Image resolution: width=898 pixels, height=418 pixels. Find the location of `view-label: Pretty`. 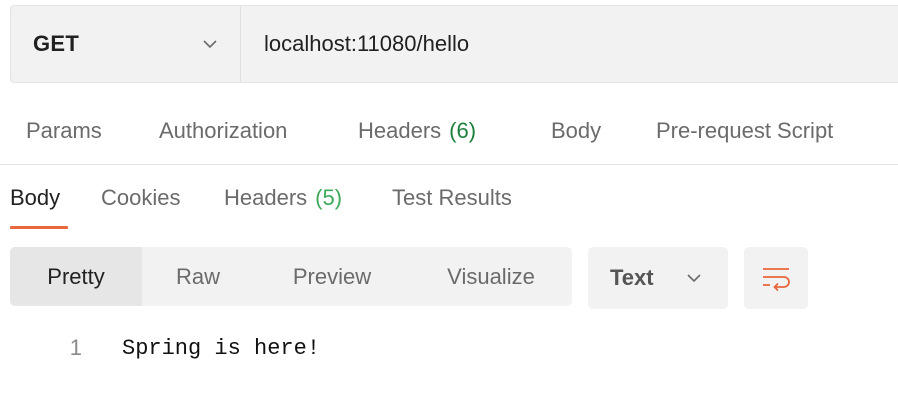

view-label: Pretty is located at coordinates (76, 276).